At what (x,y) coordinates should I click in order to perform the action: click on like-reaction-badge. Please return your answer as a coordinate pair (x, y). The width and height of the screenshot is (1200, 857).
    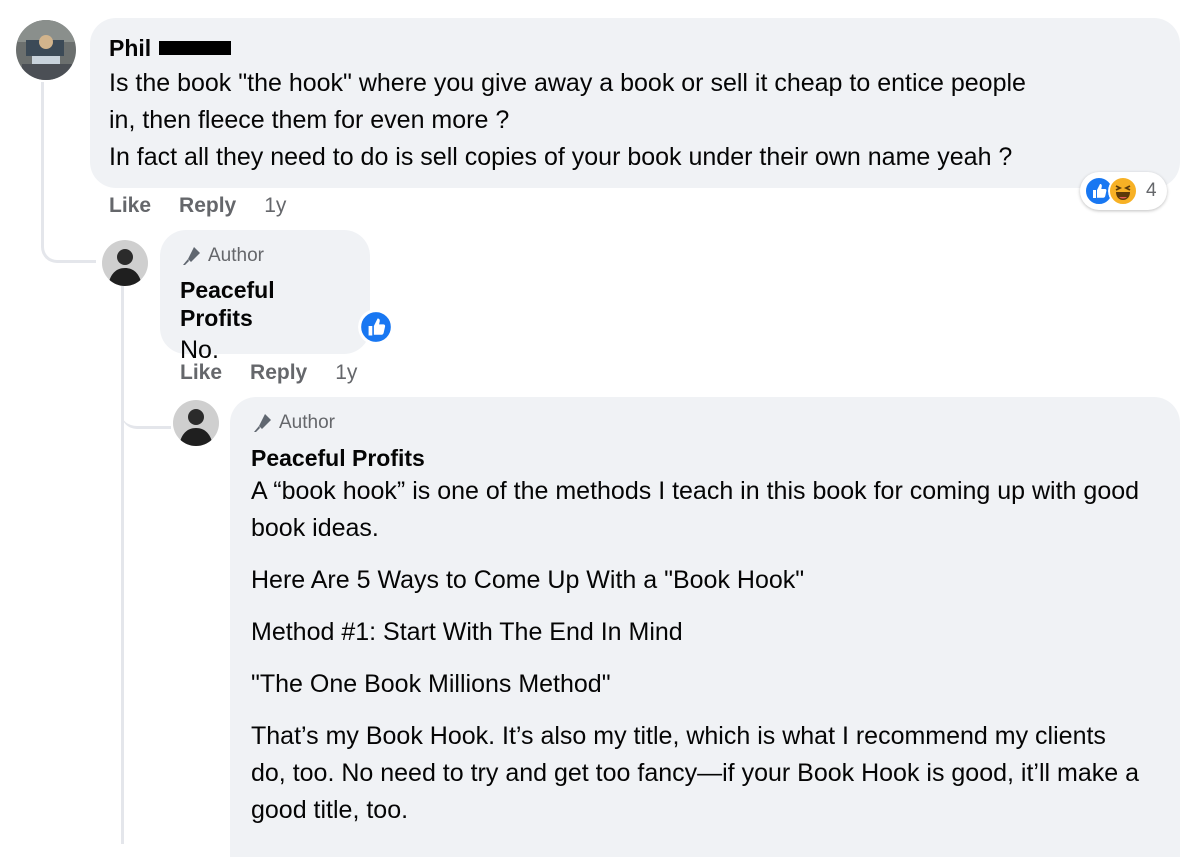
    Looking at the image, I should click on (376, 327).